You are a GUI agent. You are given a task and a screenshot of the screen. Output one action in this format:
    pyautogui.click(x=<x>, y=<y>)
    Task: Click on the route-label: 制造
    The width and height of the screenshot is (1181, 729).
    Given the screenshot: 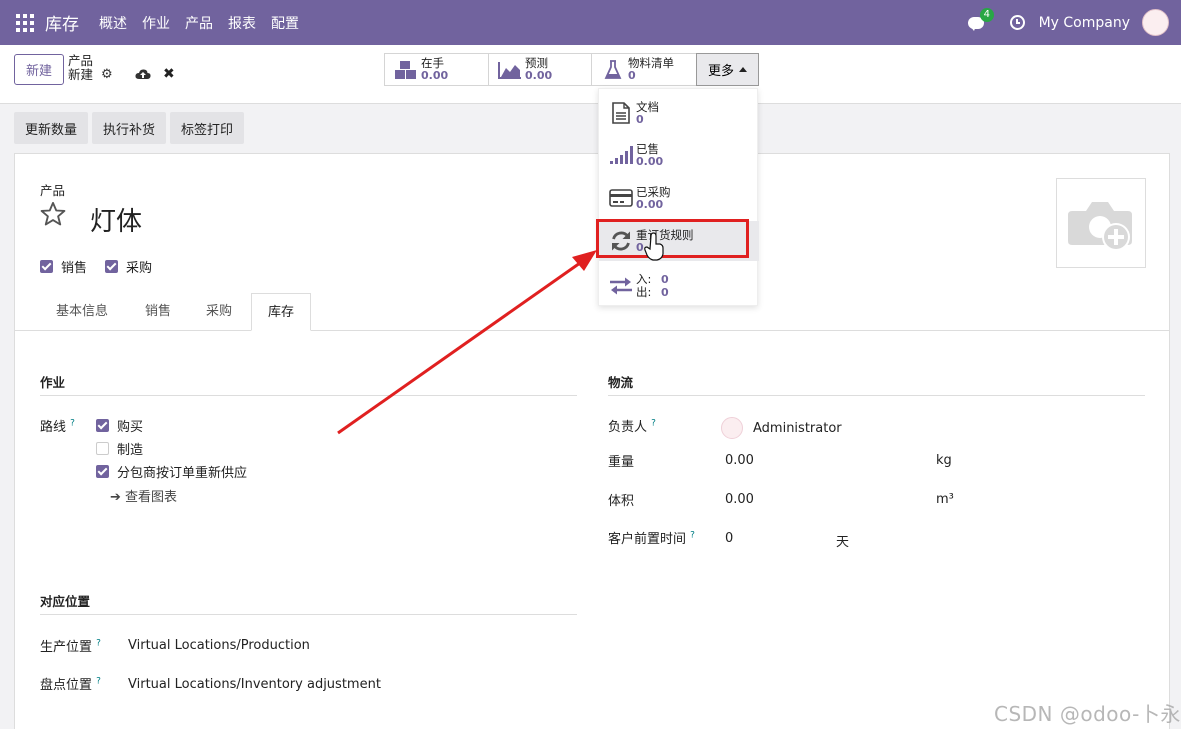 What is the action you would take?
    pyautogui.click(x=130, y=450)
    